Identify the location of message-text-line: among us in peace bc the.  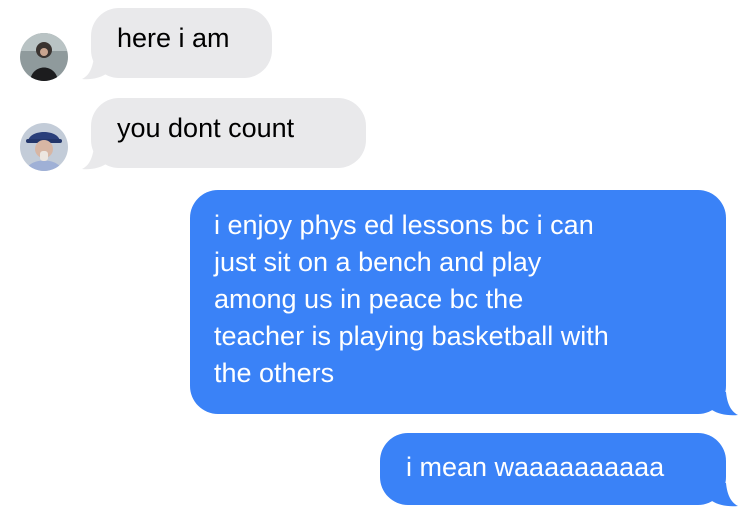
(369, 299).